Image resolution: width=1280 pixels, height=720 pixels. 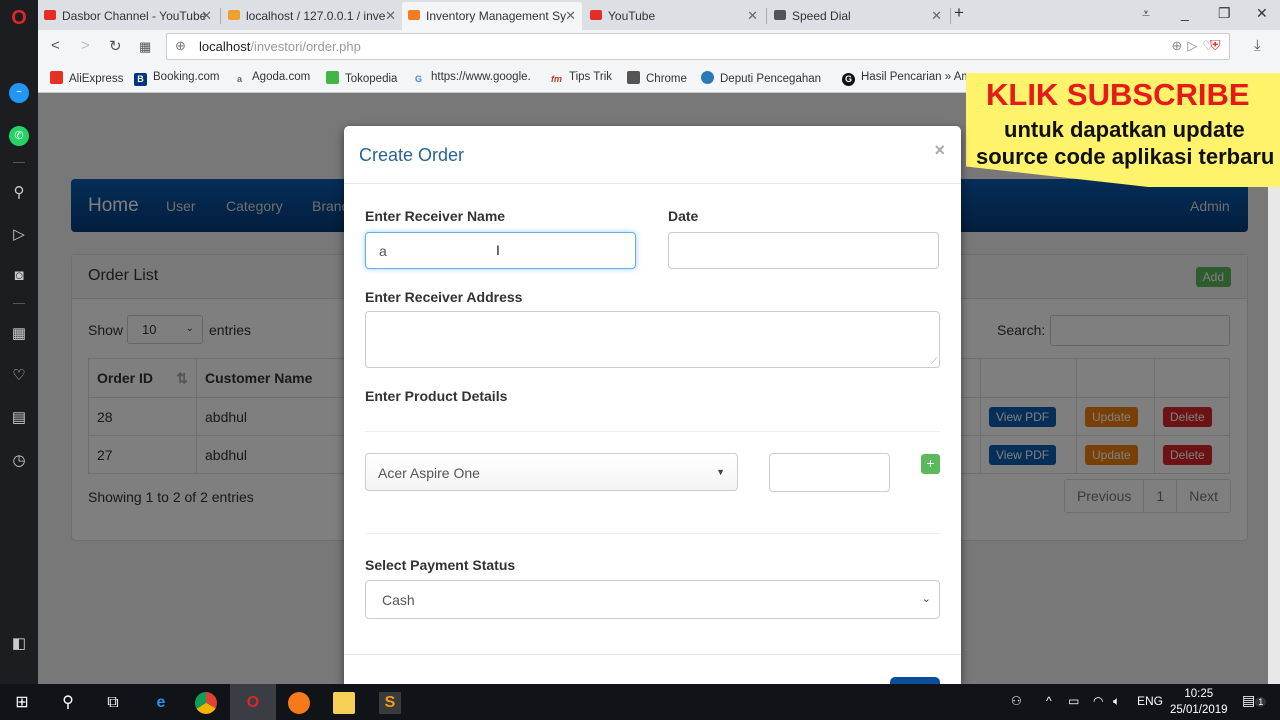 I want to click on google-icon: G, so click(x=418, y=79).